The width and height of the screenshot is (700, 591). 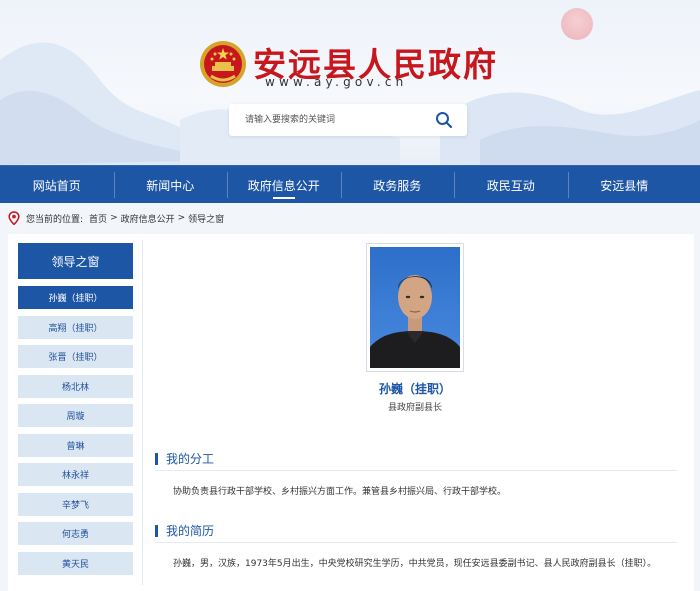 What do you see at coordinates (444, 120) in the screenshot?
I see `search-icon` at bounding box center [444, 120].